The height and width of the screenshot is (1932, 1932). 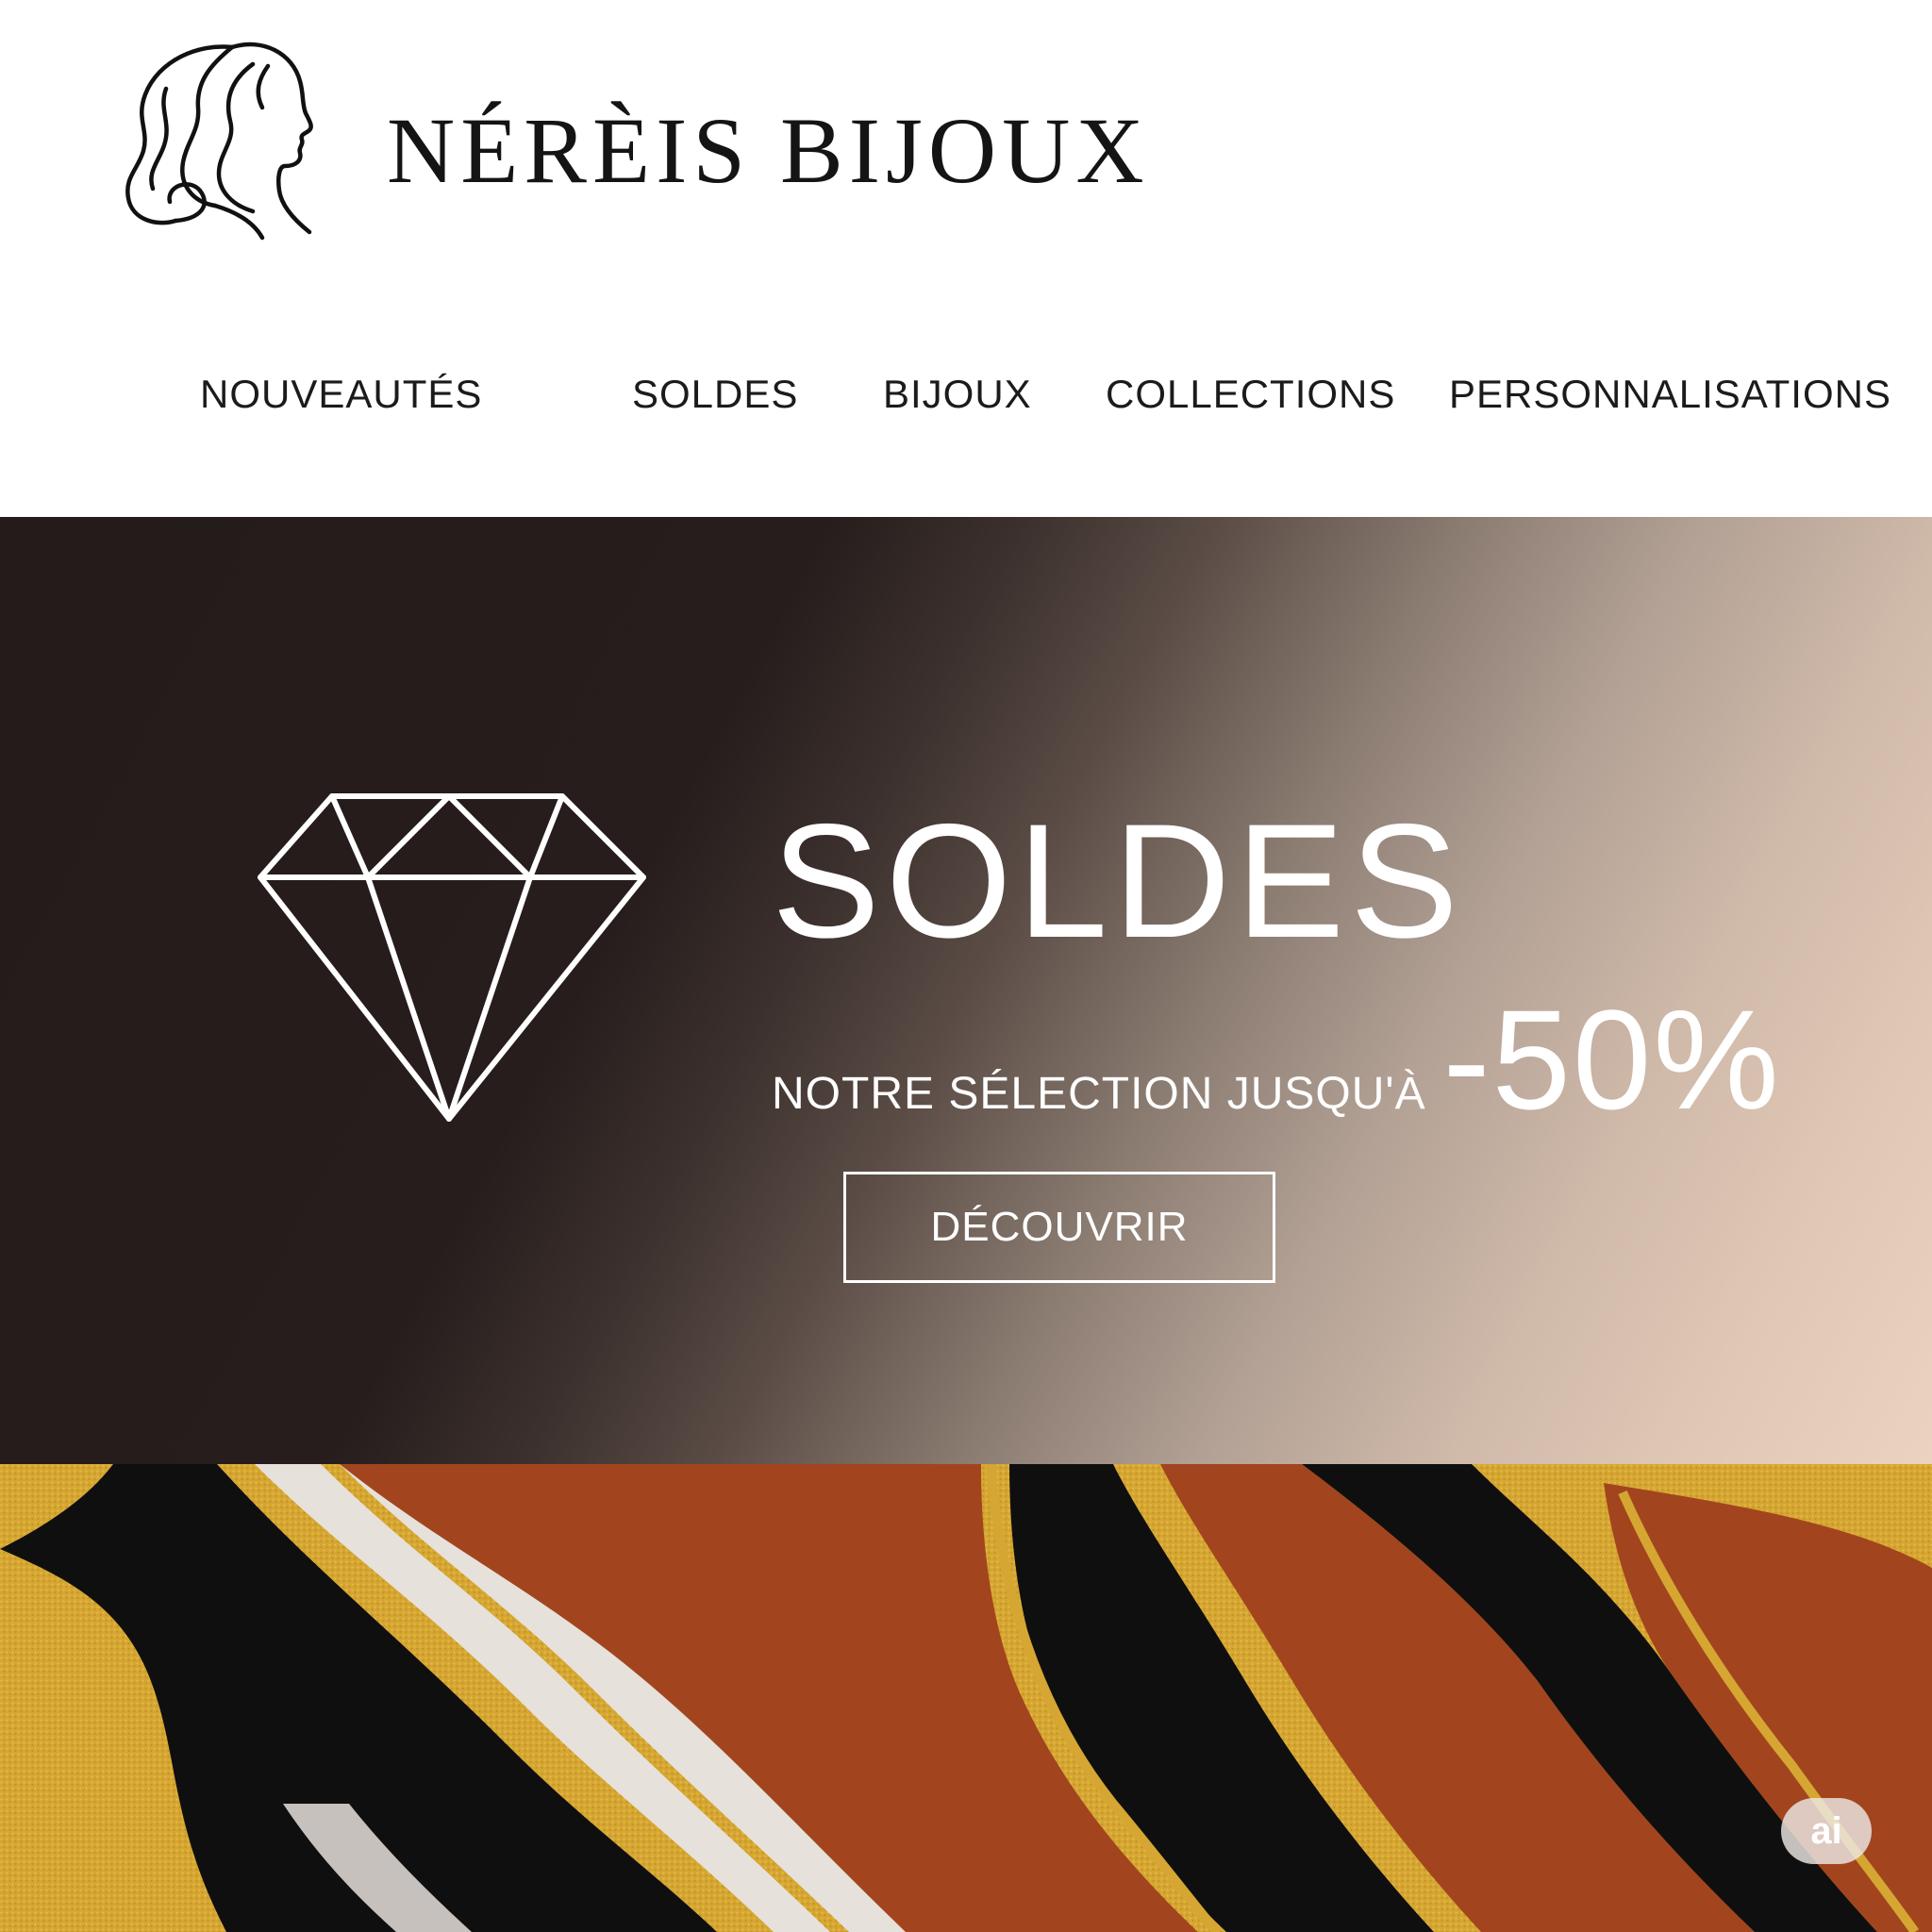 I want to click on nav-item-bijoux: BIJOUX, so click(x=958, y=394).